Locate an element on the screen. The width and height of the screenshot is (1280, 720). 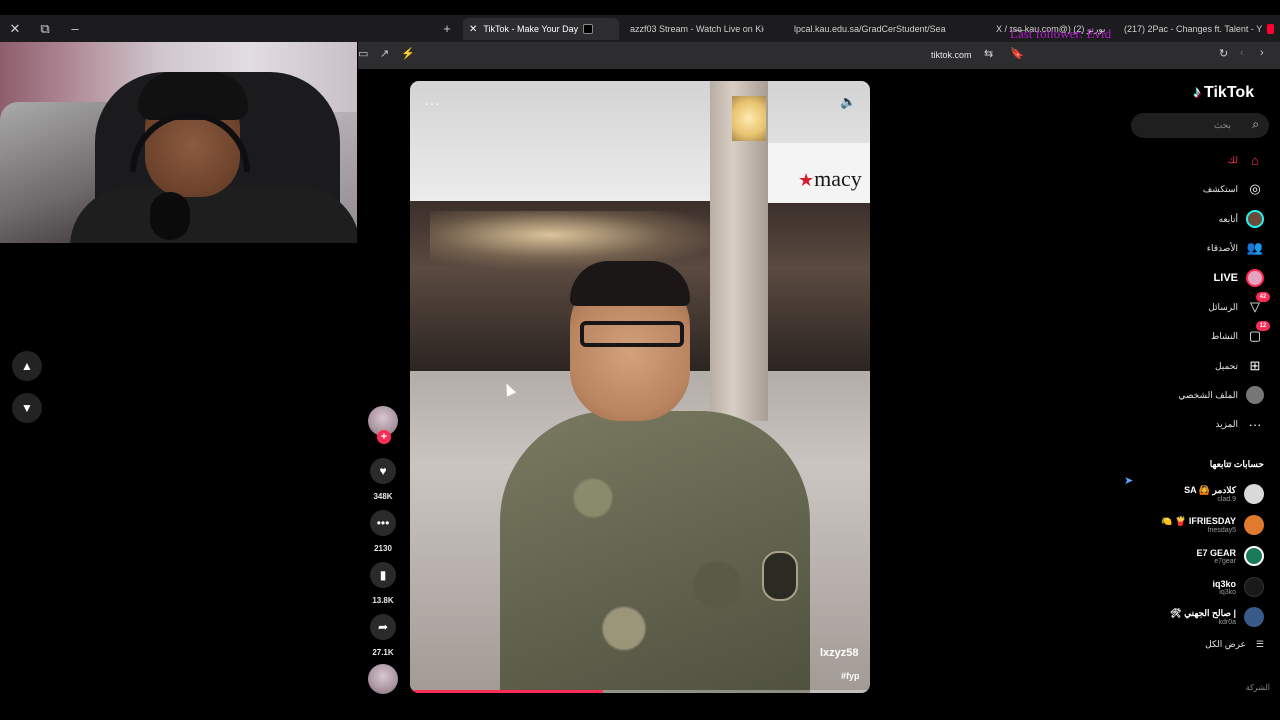
tiktok-logo: ♪ TikTok is located at coordinates (1223, 93).